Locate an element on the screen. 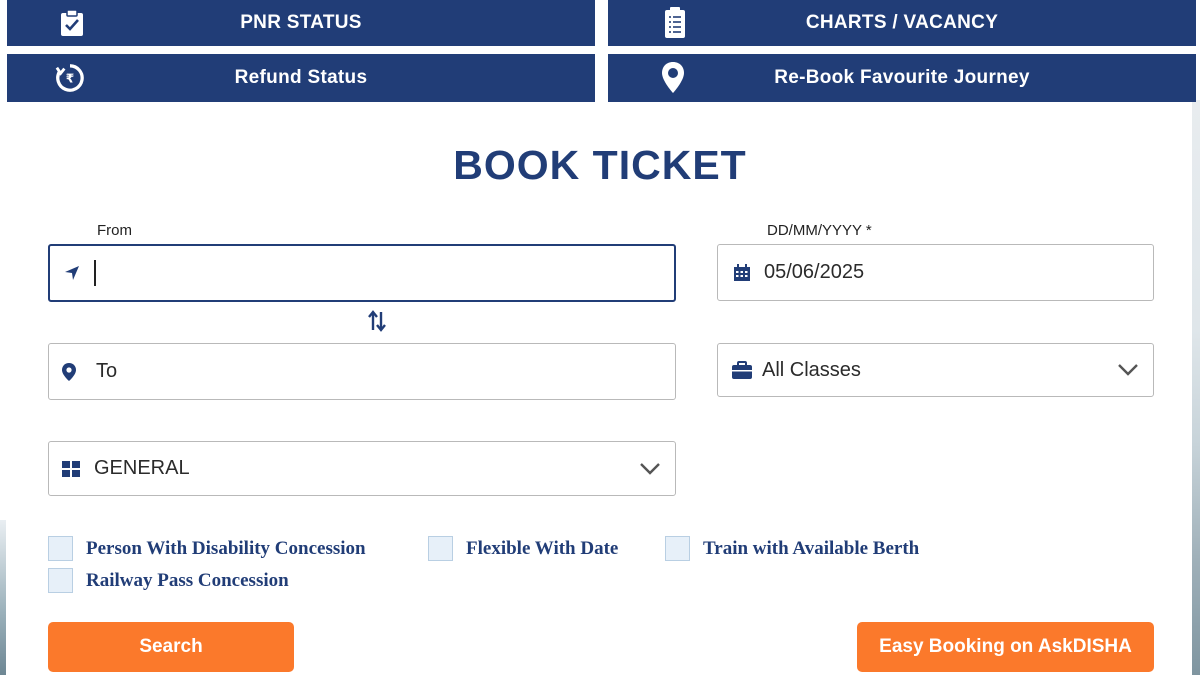 Image resolution: width=1200 pixels, height=675 pixels. railway-pass-checkbox: Railway Pass Concession is located at coordinates (168, 580).